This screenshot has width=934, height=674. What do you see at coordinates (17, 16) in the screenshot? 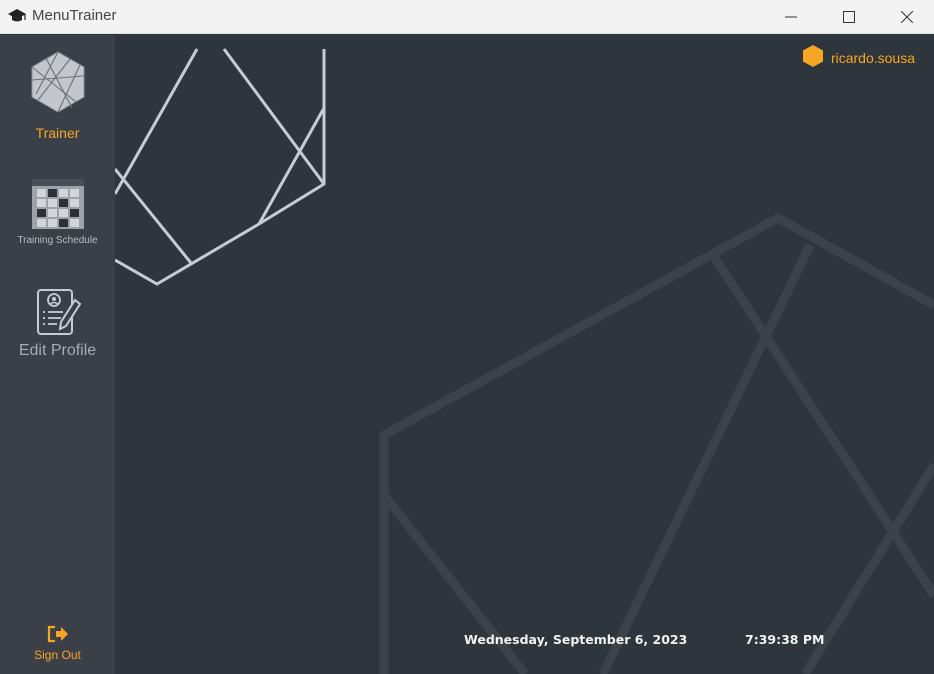
I see `graduation-cap-icon` at bounding box center [17, 16].